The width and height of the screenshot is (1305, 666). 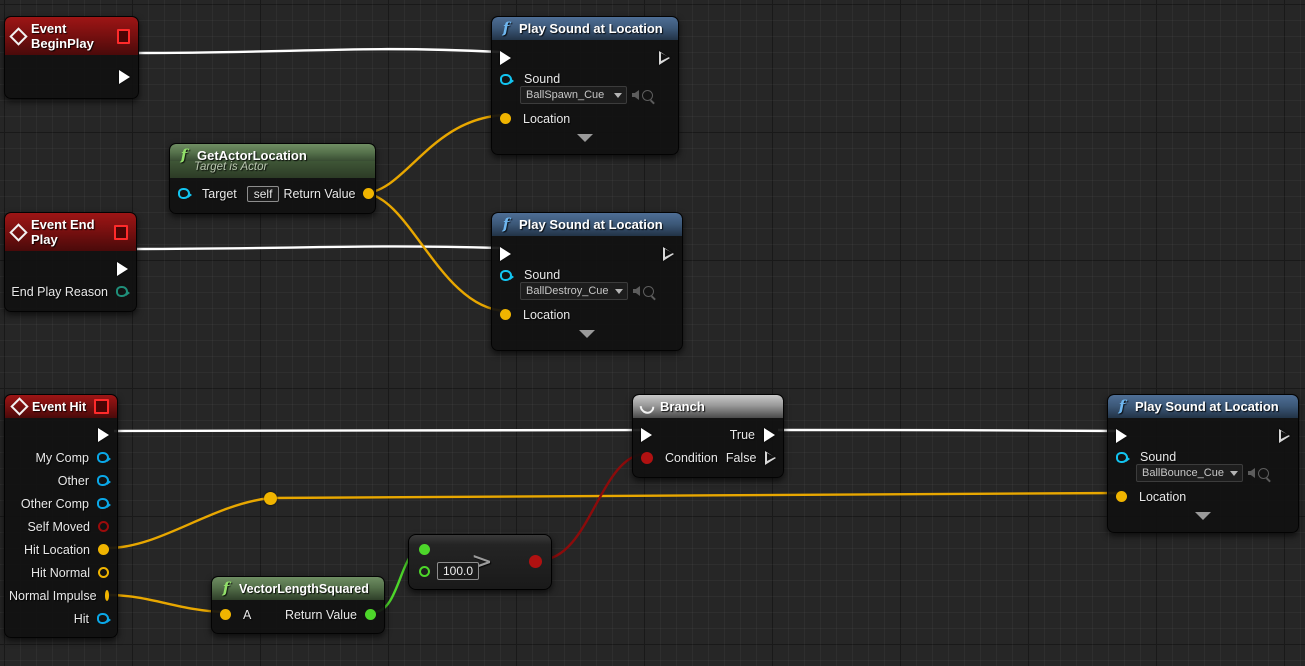 I want to click on node-title: Event BeginPlay, so click(x=62, y=36).